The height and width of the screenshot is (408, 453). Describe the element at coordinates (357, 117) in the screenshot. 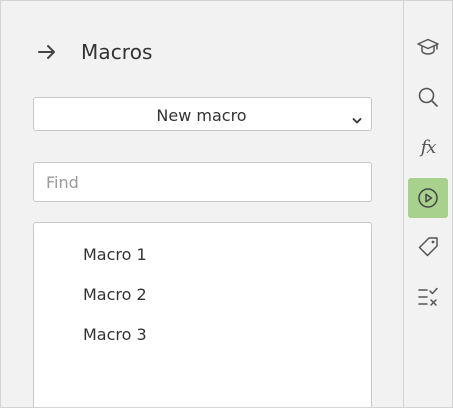

I see `chevron-down-icon` at that location.